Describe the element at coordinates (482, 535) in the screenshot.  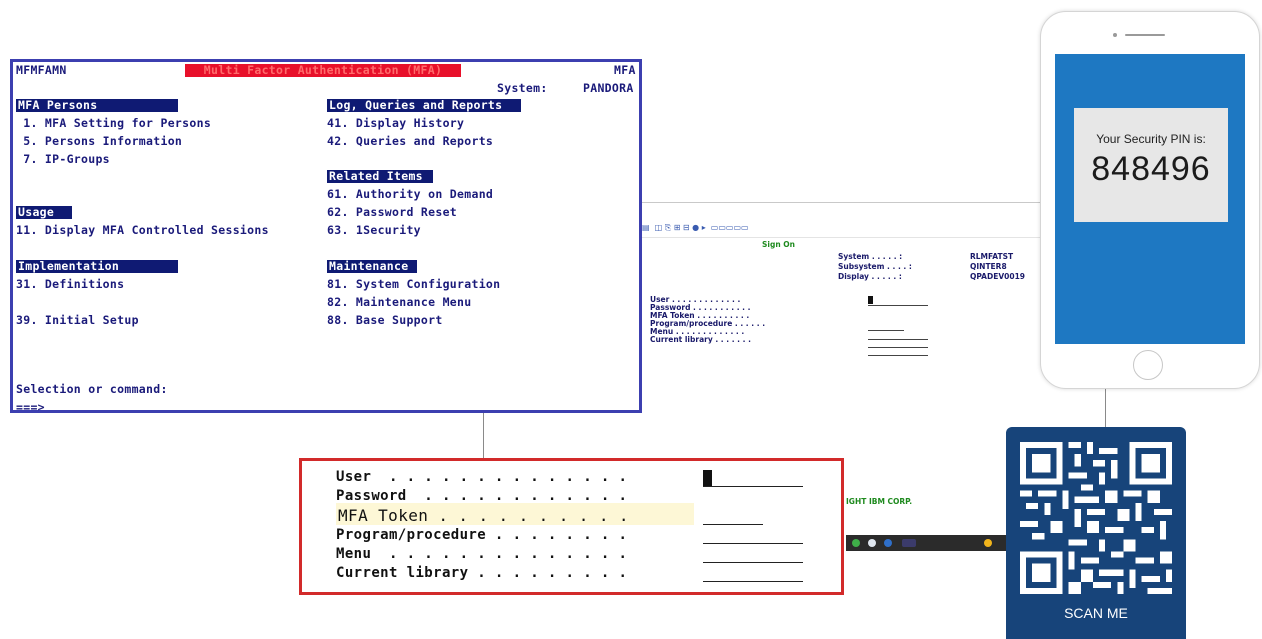
I see `program-procedure-label: Program/procedure . . . . . . . .` at that location.